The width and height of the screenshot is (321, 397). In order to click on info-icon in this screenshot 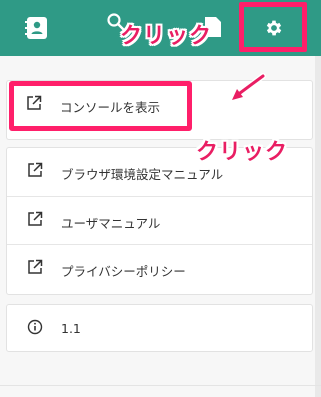, I will do `click(35, 327)`.